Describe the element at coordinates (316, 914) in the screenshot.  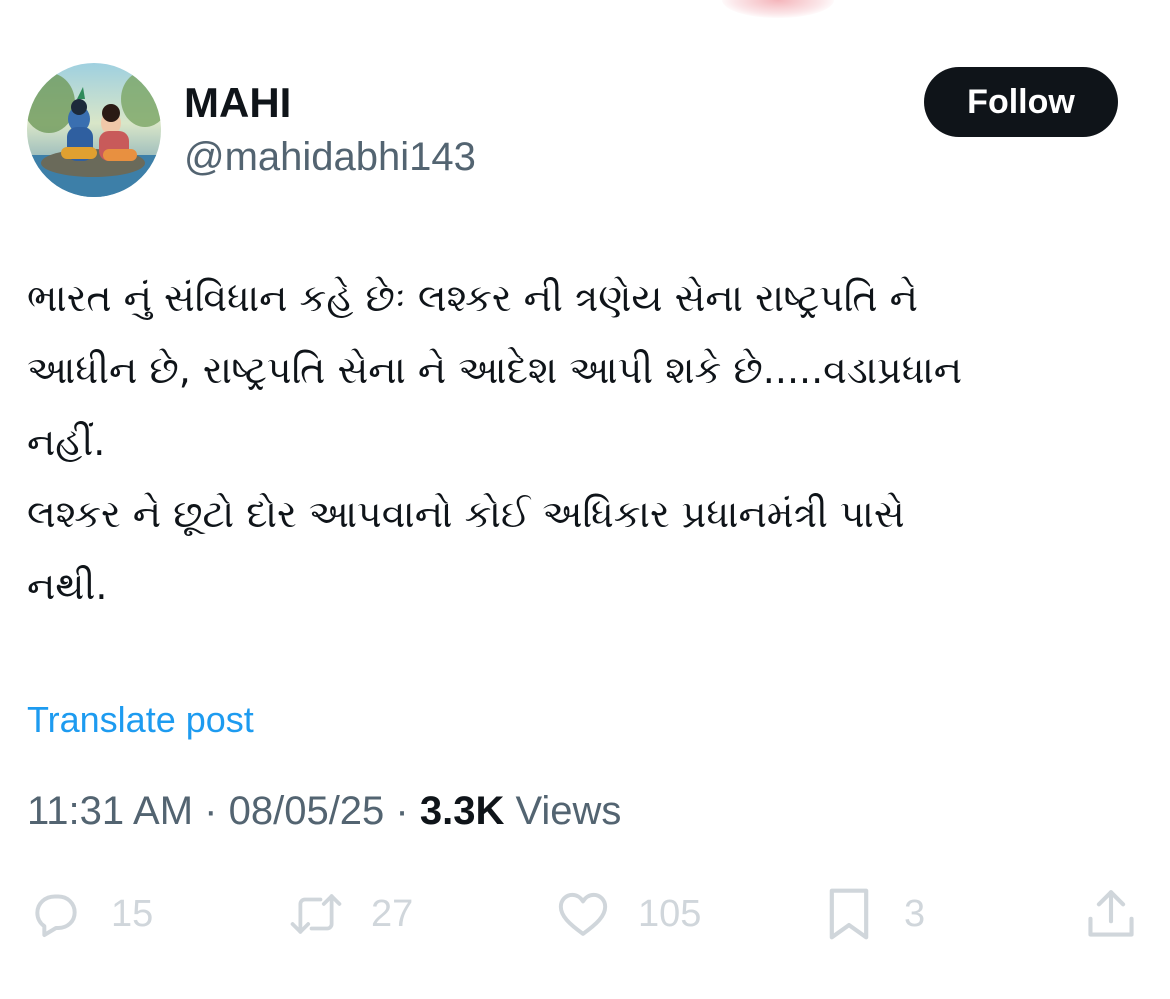
I see `repost-arrows-icon` at that location.